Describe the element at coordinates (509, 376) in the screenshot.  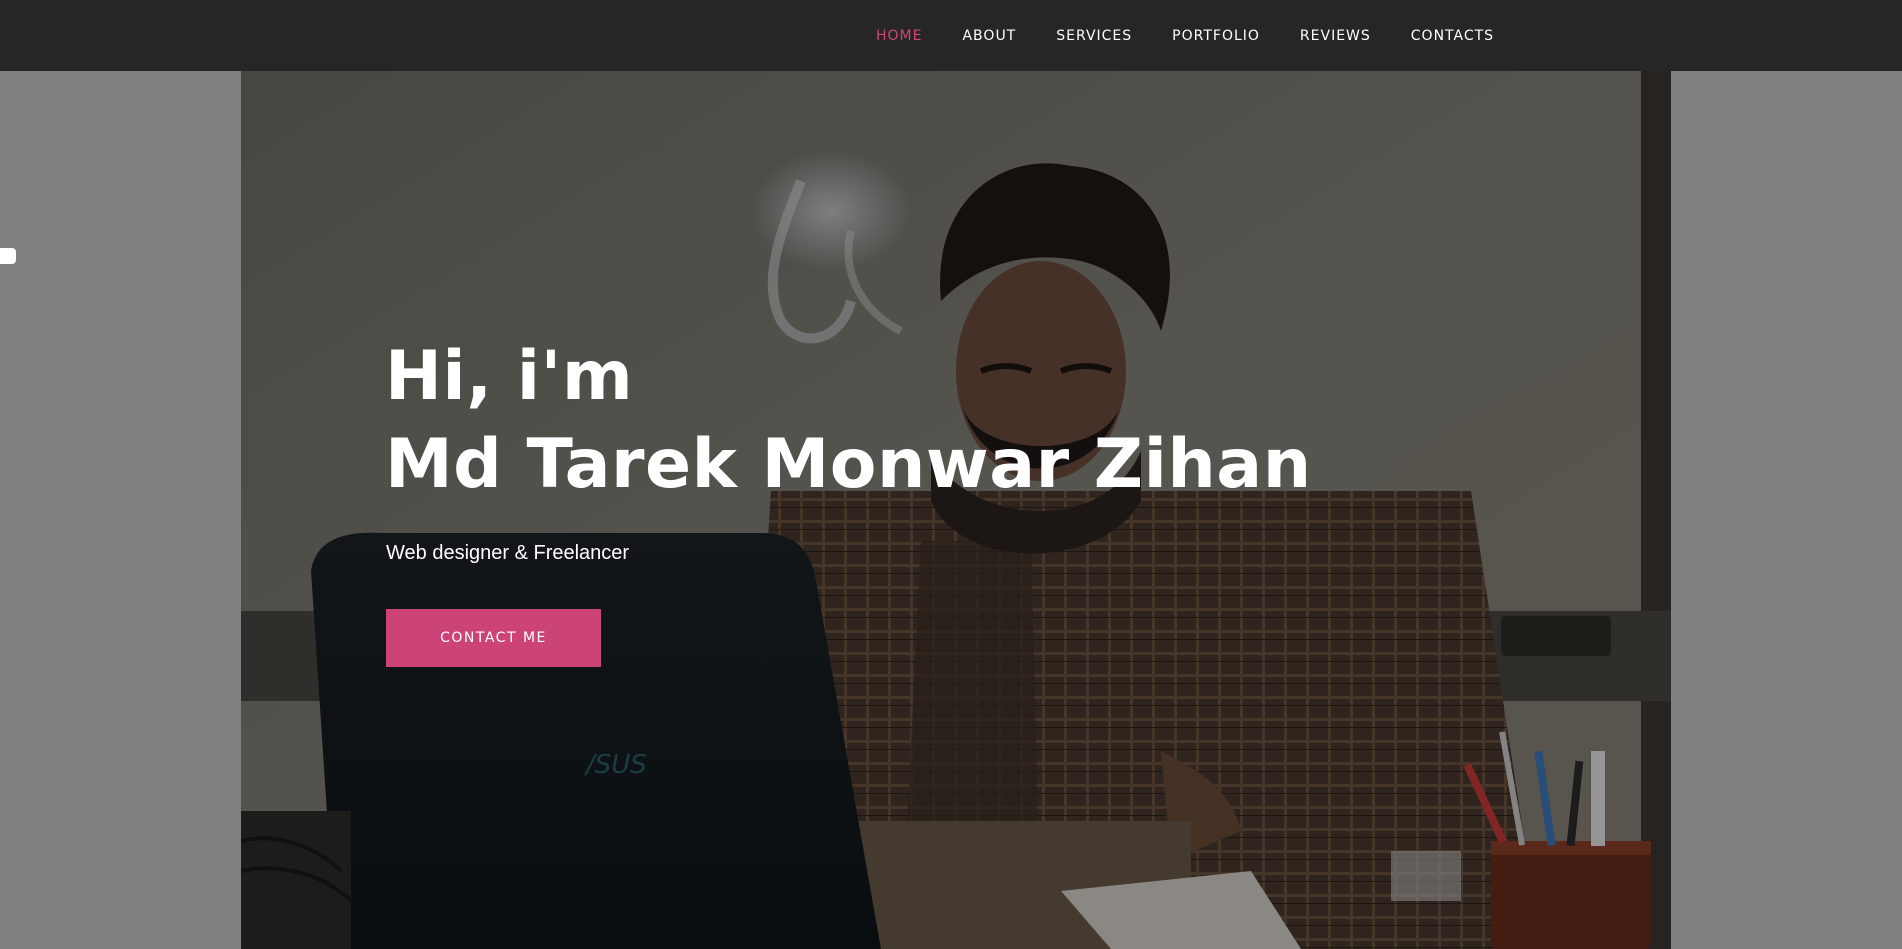
I see `hero-greeting: Hi, i'm` at that location.